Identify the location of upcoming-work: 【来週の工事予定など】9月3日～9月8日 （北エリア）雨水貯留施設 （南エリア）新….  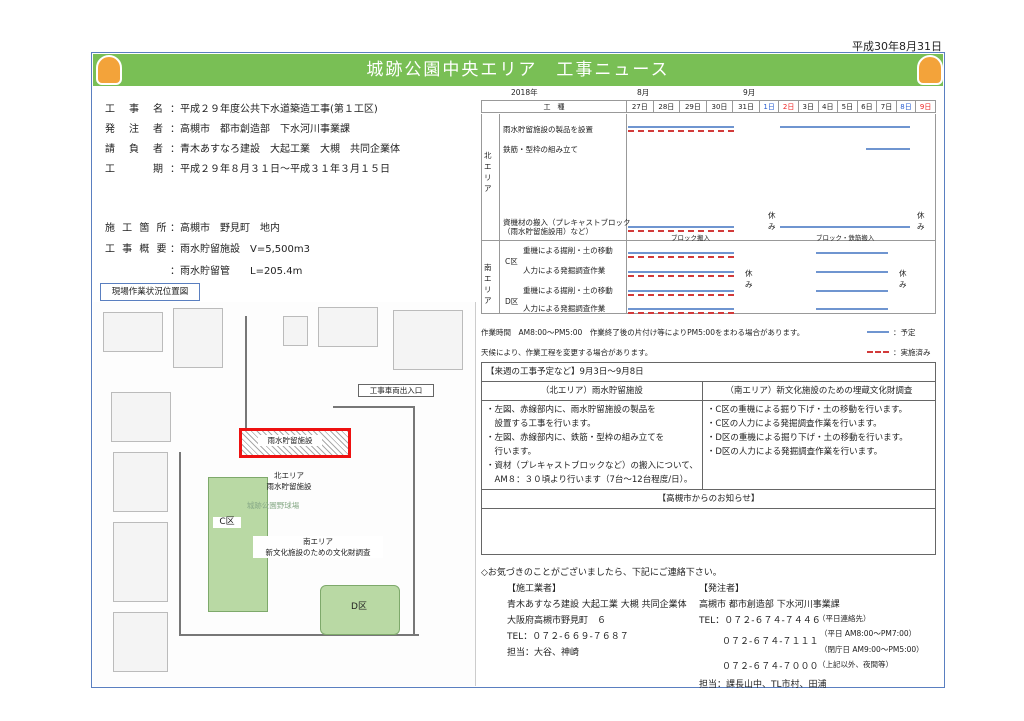
(709, 458).